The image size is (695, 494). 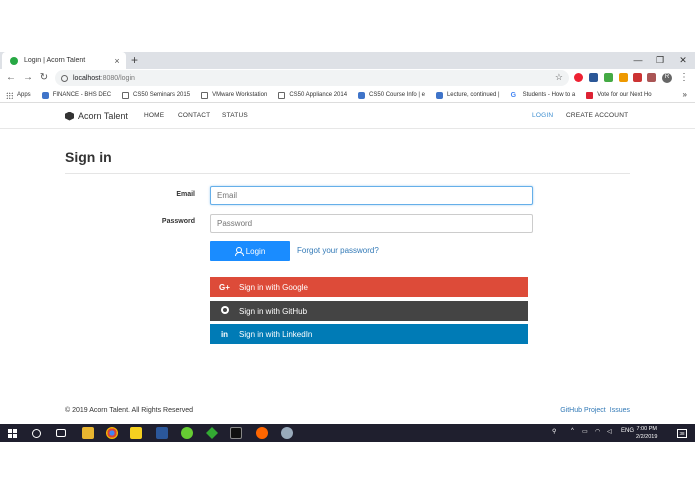 I want to click on bottom-margin, so click(x=347, y=468).